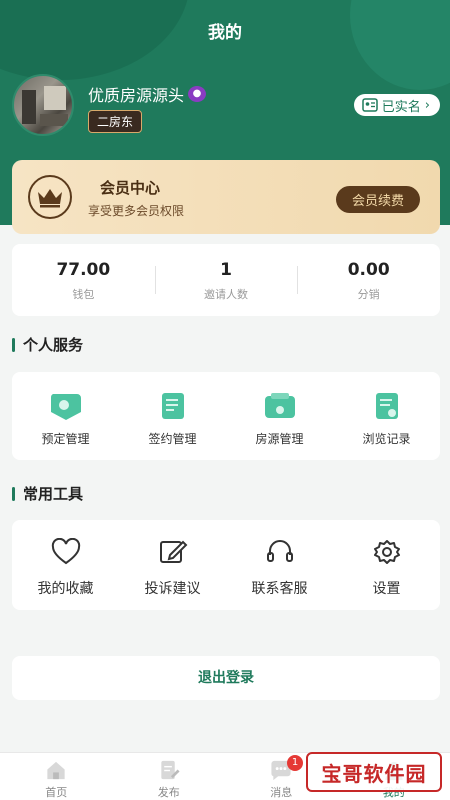 The width and height of the screenshot is (450, 800). Describe the element at coordinates (56, 770) in the screenshot. I see `home-icon` at that location.